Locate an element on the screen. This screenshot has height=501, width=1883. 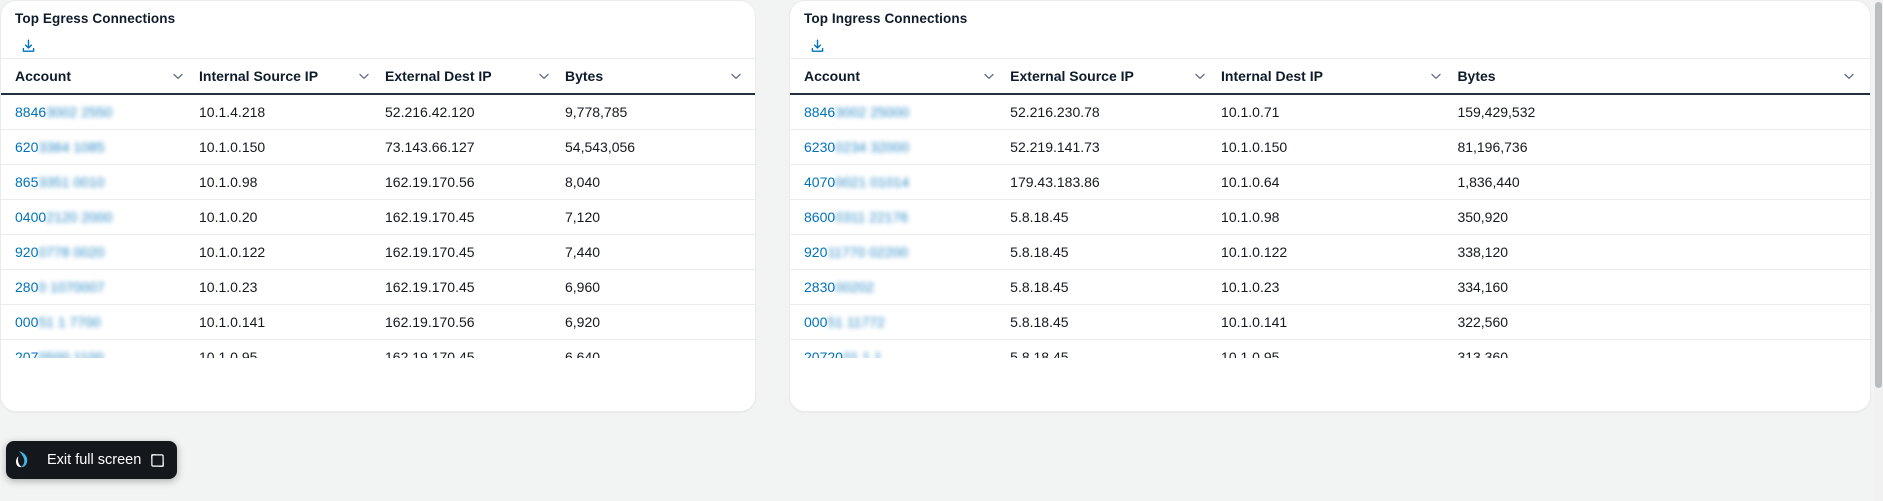
page-scrollbar is located at coordinates (1878, 250).